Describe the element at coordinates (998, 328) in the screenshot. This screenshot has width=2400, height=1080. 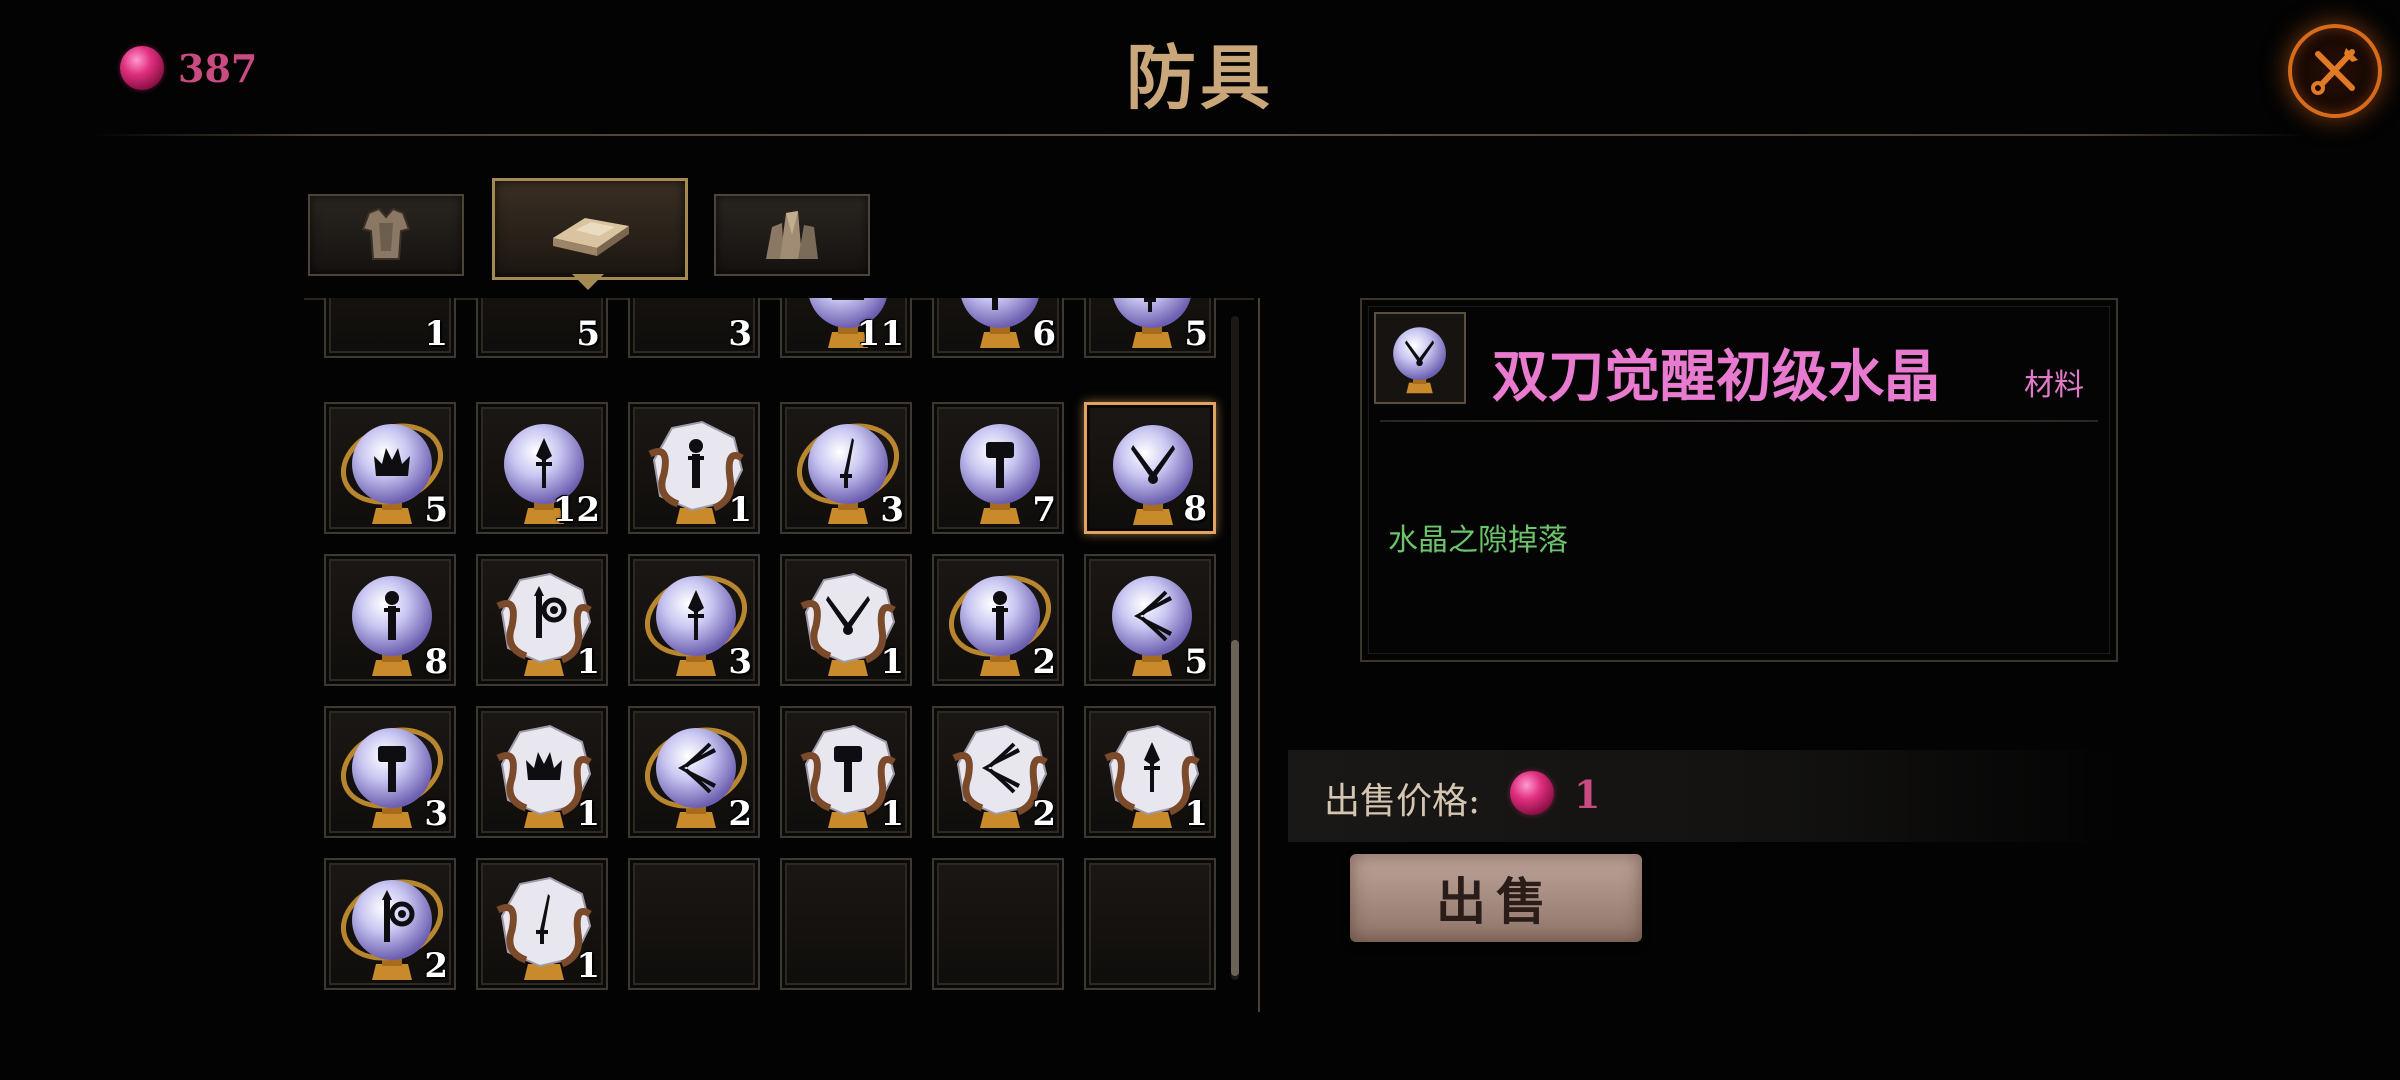
I see `inventory-slot: 6` at that location.